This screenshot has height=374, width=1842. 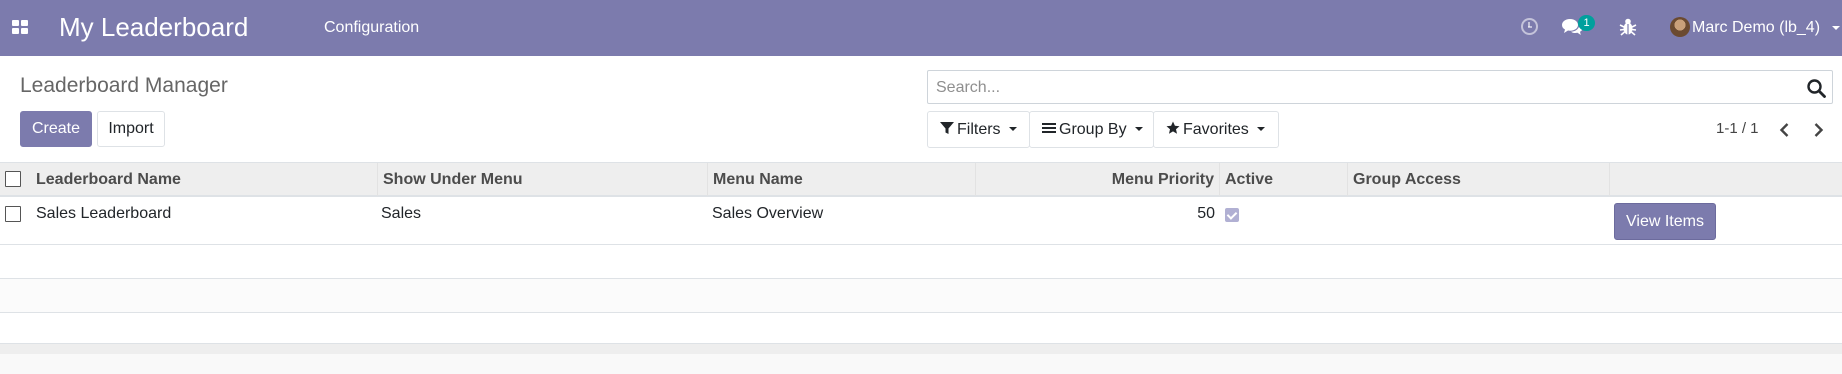 I want to click on cell-show-under-menu: Sales, so click(x=401, y=214).